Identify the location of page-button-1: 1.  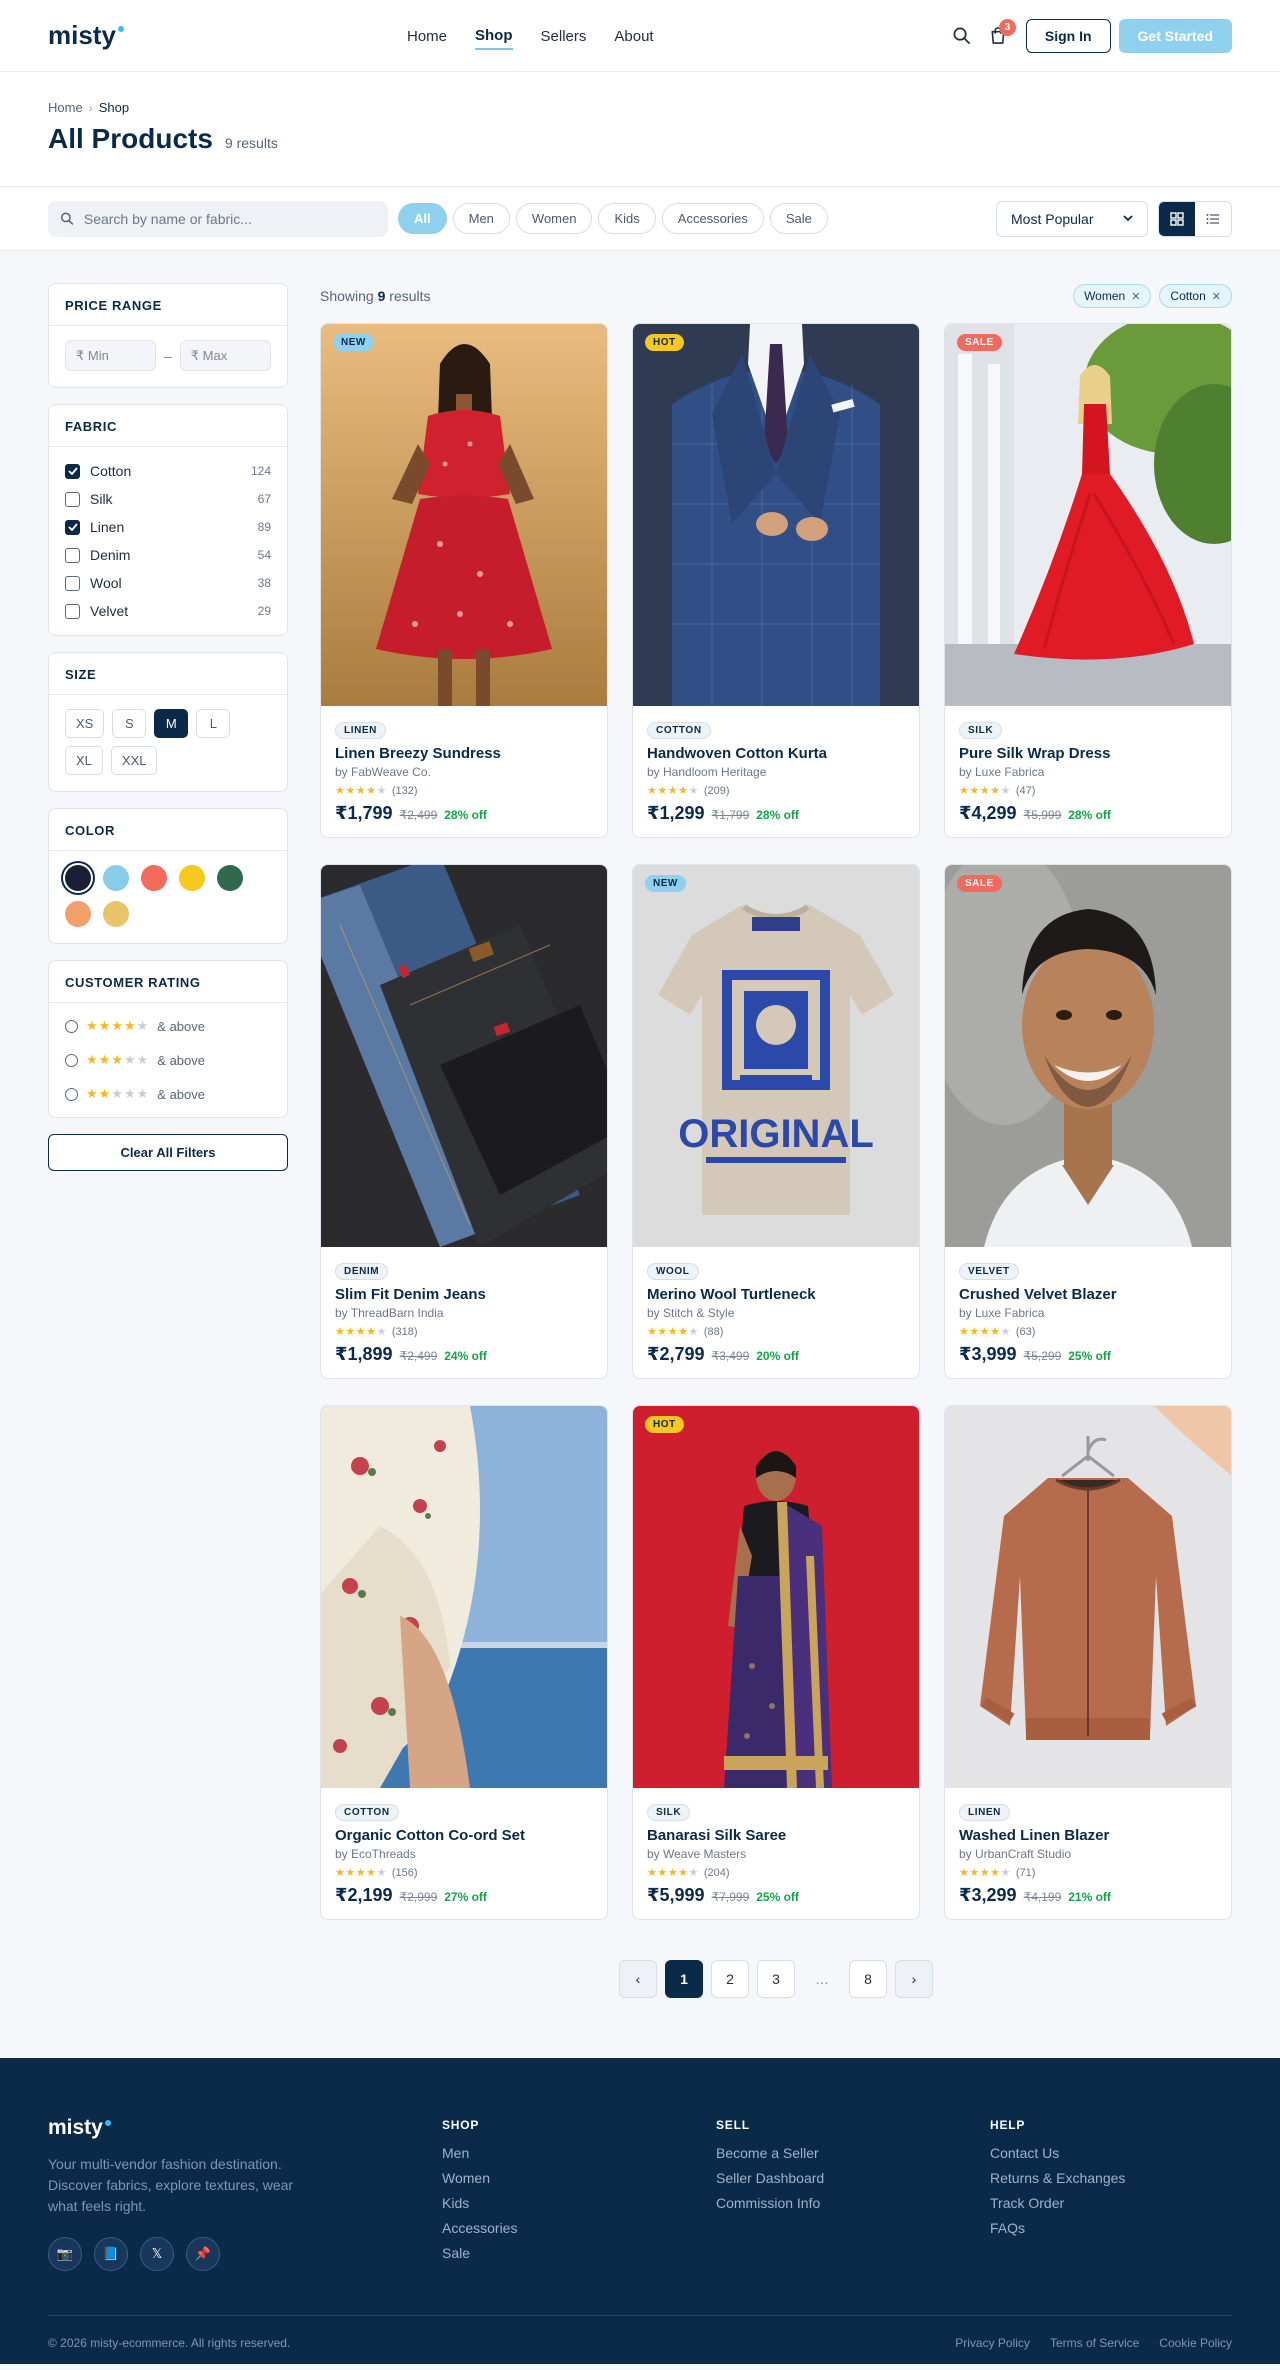
(684, 1979).